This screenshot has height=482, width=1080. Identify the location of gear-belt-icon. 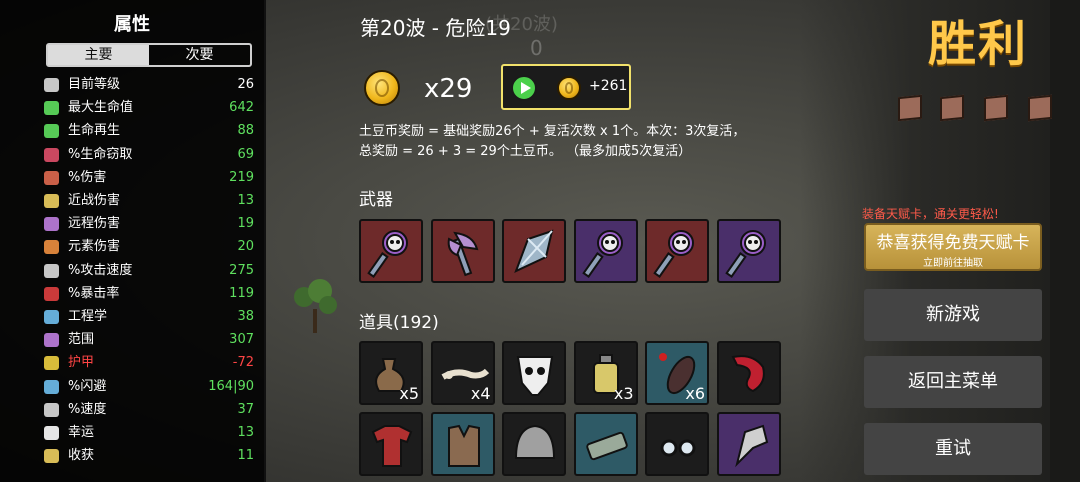
(606, 446).